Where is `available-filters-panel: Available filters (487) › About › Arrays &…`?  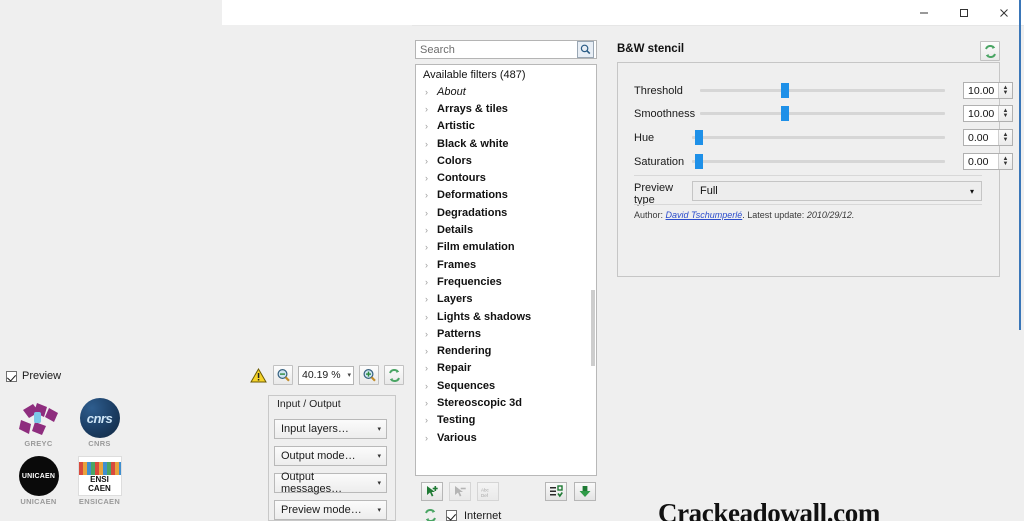 available-filters-panel: Available filters (487) › About › Arrays &… is located at coordinates (506, 270).